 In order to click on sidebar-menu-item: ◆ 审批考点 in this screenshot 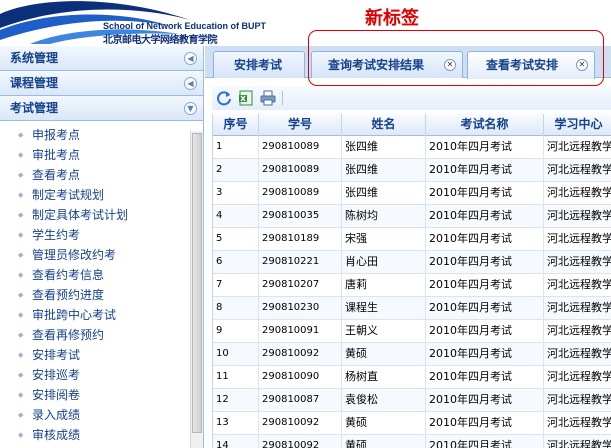, I will do `click(101, 155)`.